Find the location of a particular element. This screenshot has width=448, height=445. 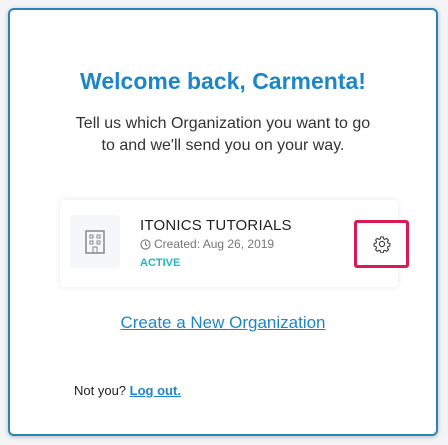

organization-created: Created: Aug 26, 2019 is located at coordinates (207, 244).